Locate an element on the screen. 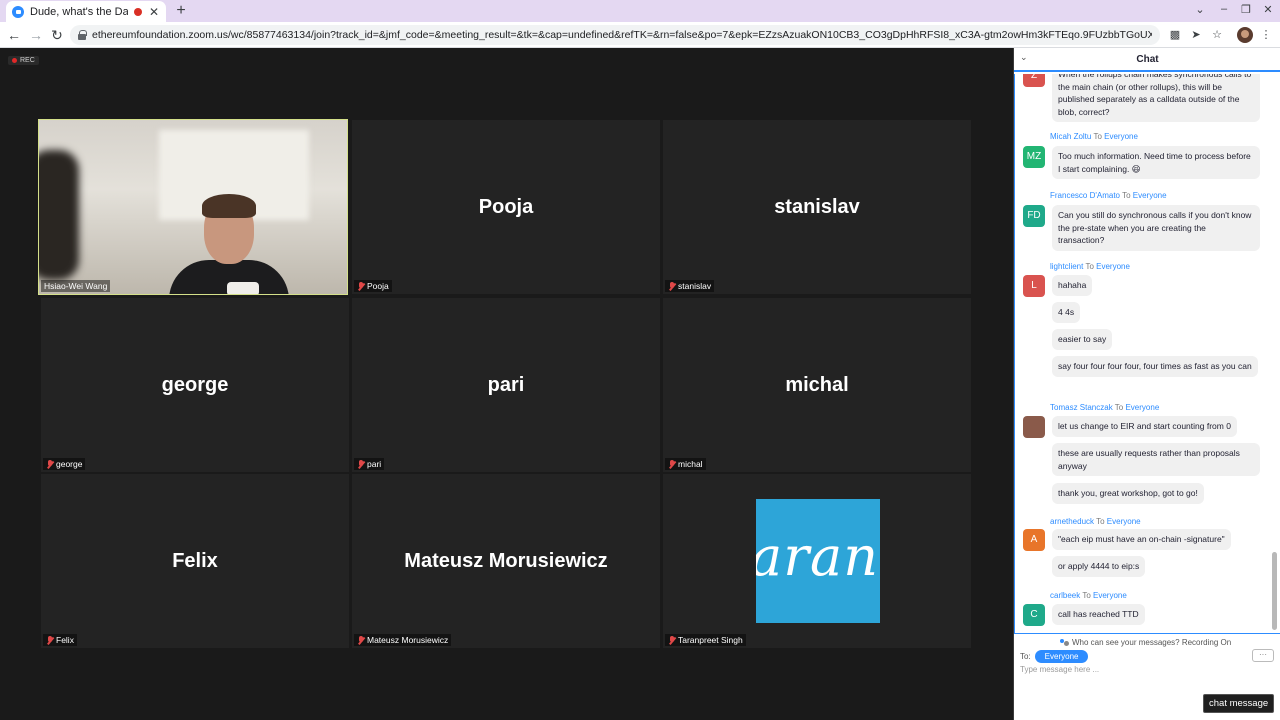 This screenshot has width=1280, height=720. sender-line: Tomasz Stanczak To Everyone is located at coordinates (1105, 407).